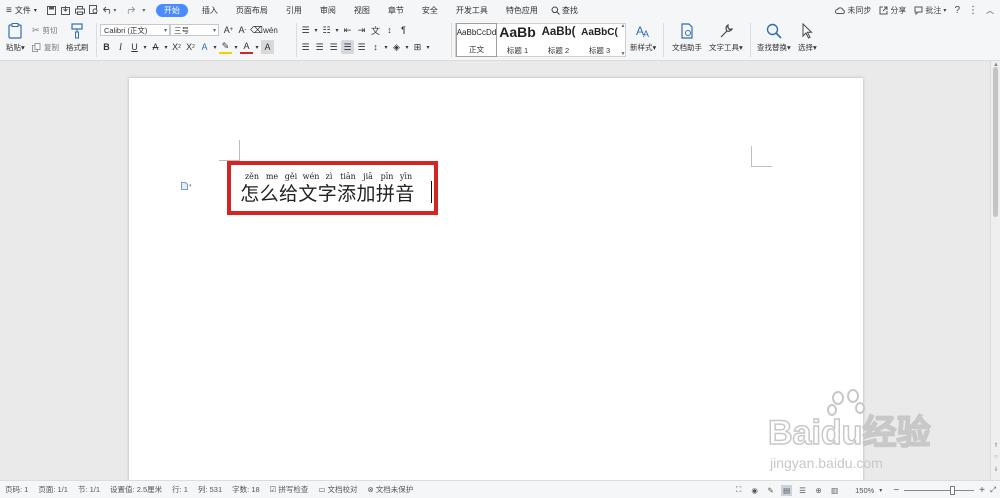 This screenshot has height=498, width=1000. Describe the element at coordinates (818, 490) in the screenshot. I see `web-view-icon: ⊕` at that location.